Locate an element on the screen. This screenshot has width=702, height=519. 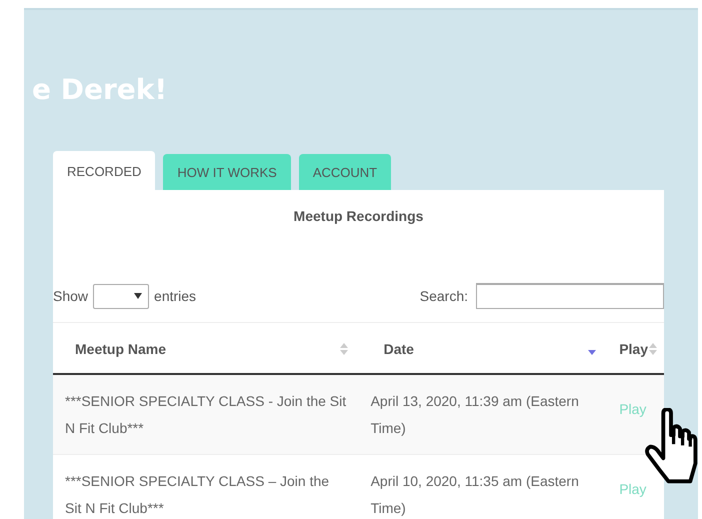
column-label: Meetup Name is located at coordinates (120, 349).